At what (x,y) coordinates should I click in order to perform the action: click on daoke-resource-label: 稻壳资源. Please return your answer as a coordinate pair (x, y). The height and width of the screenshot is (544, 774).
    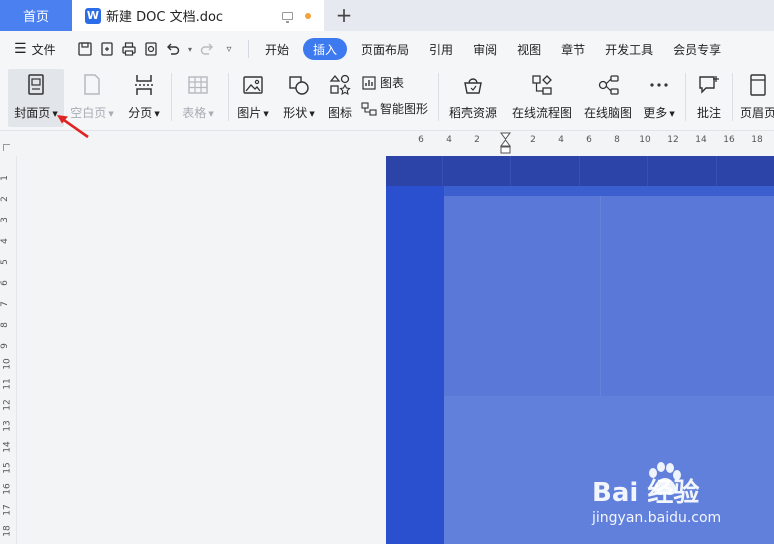
    Looking at the image, I should click on (472, 113).